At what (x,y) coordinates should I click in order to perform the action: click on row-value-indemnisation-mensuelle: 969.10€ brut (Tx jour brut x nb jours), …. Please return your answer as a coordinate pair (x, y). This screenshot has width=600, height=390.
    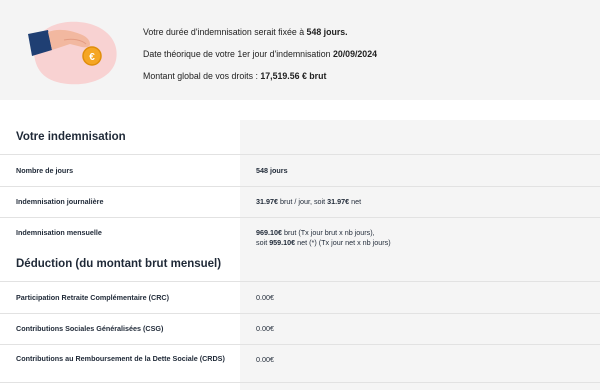
    Looking at the image, I should click on (323, 238).